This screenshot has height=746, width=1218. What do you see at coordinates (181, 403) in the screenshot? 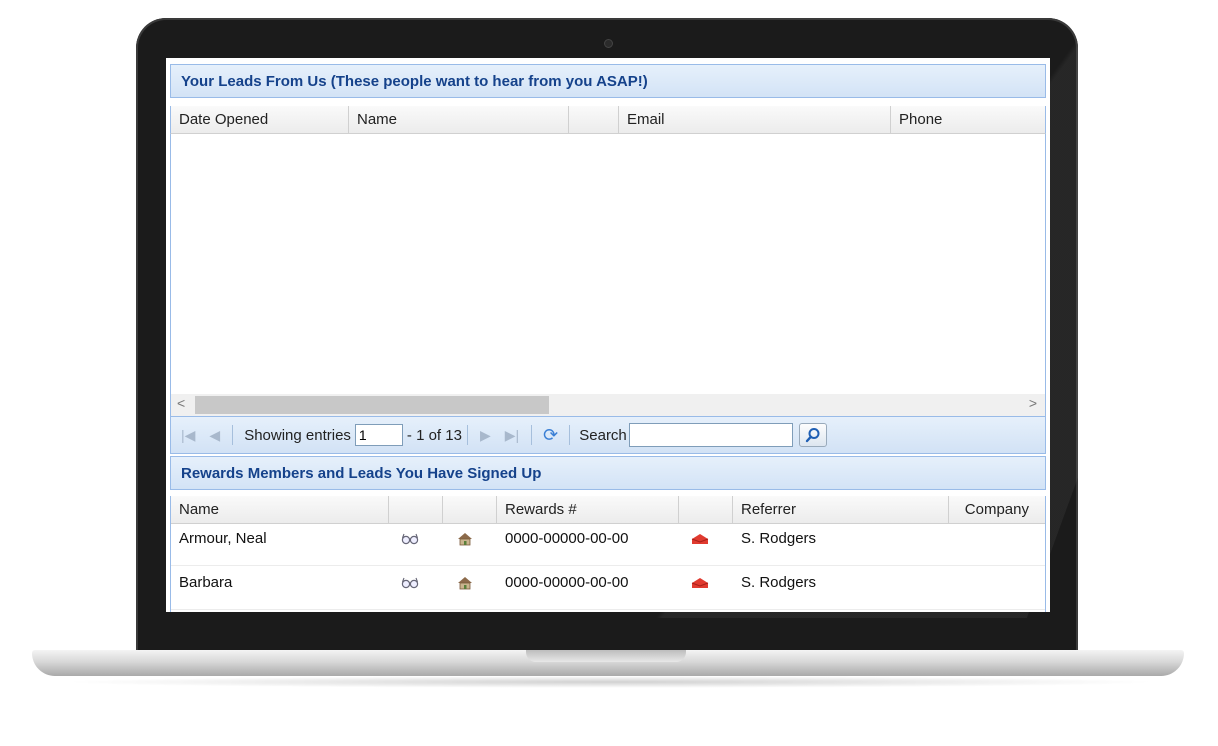
I see `scroll-left-icon: <` at bounding box center [181, 403].